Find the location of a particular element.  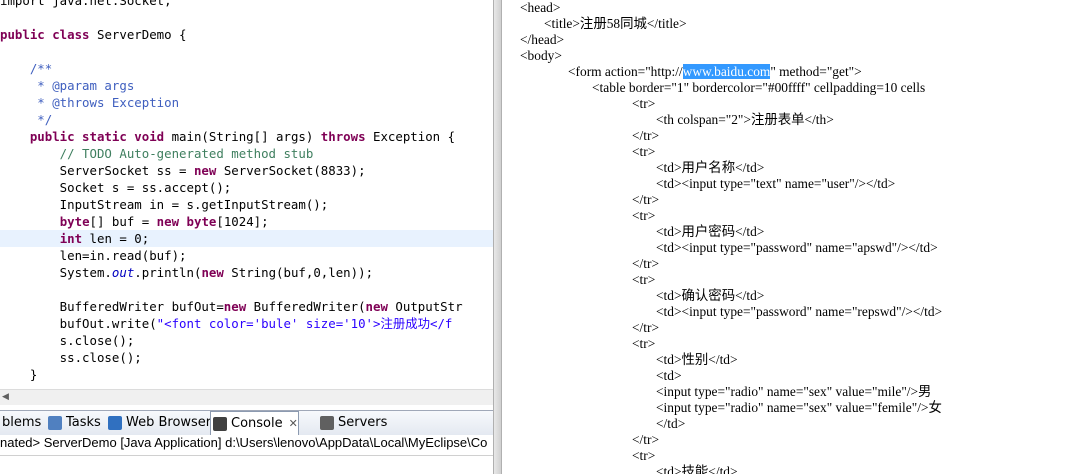

code-line: * @throws Exception is located at coordinates (89, 102).